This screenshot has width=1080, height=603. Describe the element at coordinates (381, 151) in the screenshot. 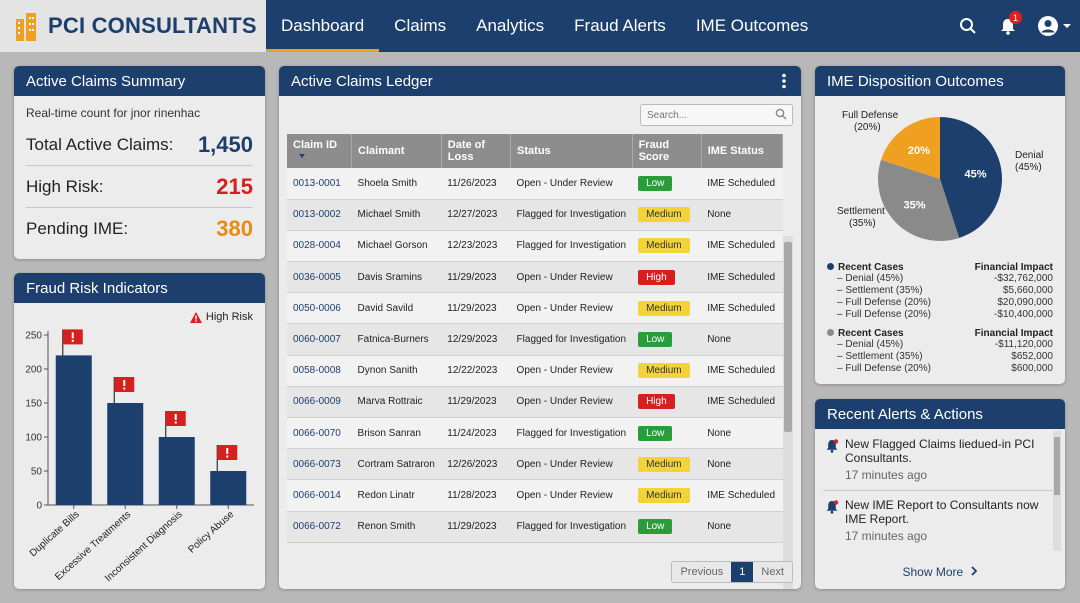

I see `column-header-label: Claimant` at that location.